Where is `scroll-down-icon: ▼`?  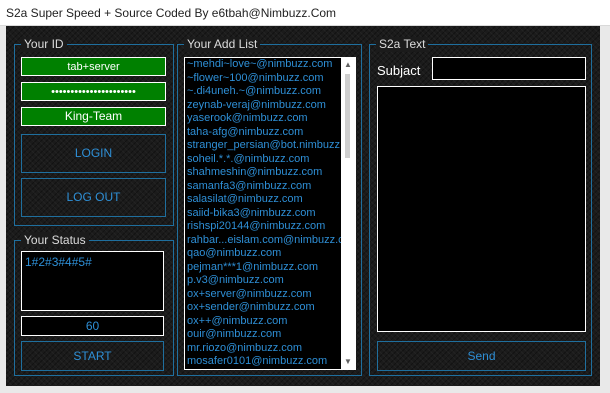 scroll-down-icon: ▼ is located at coordinates (348, 362).